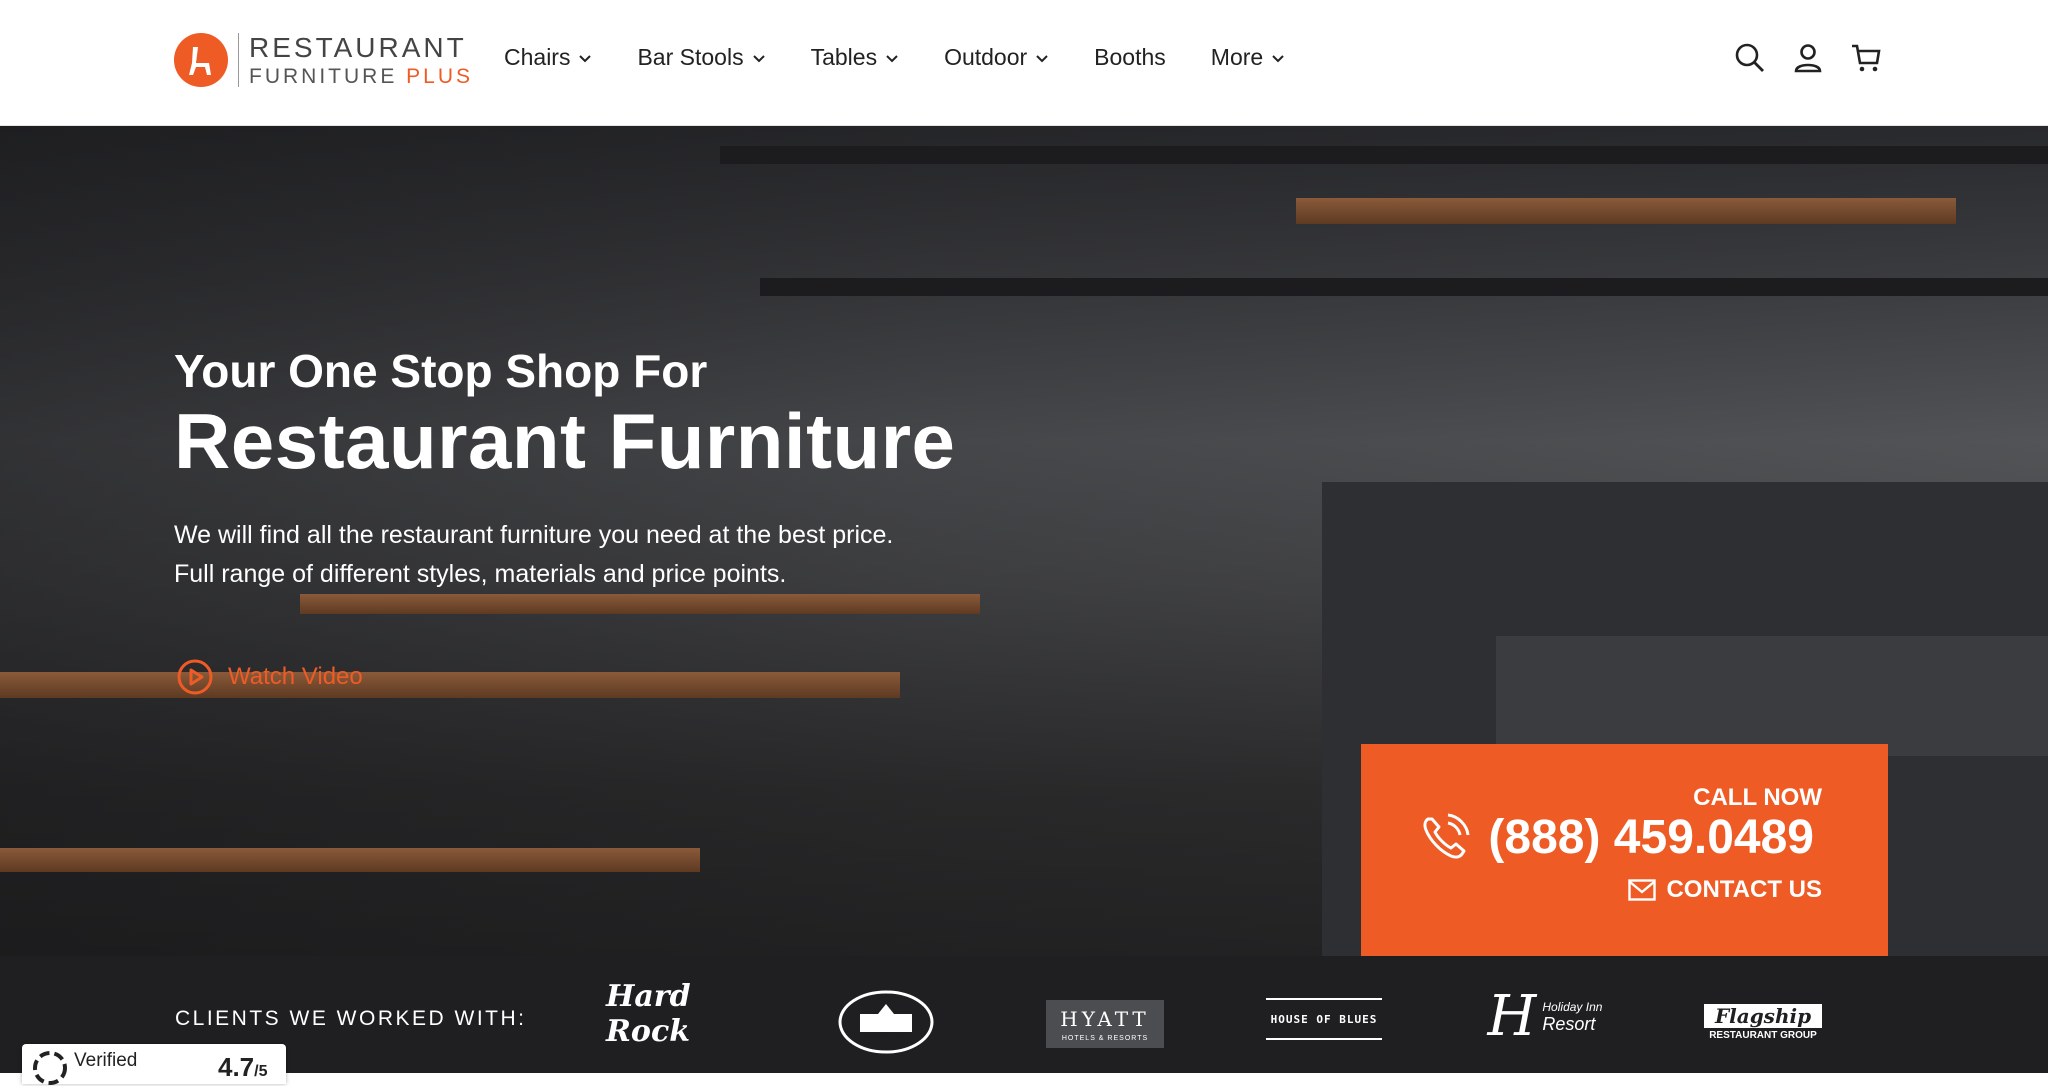 This screenshot has height=1086, width=2048. Describe the element at coordinates (1744, 889) in the screenshot. I see `contact-us-label: CONTACT US` at that location.